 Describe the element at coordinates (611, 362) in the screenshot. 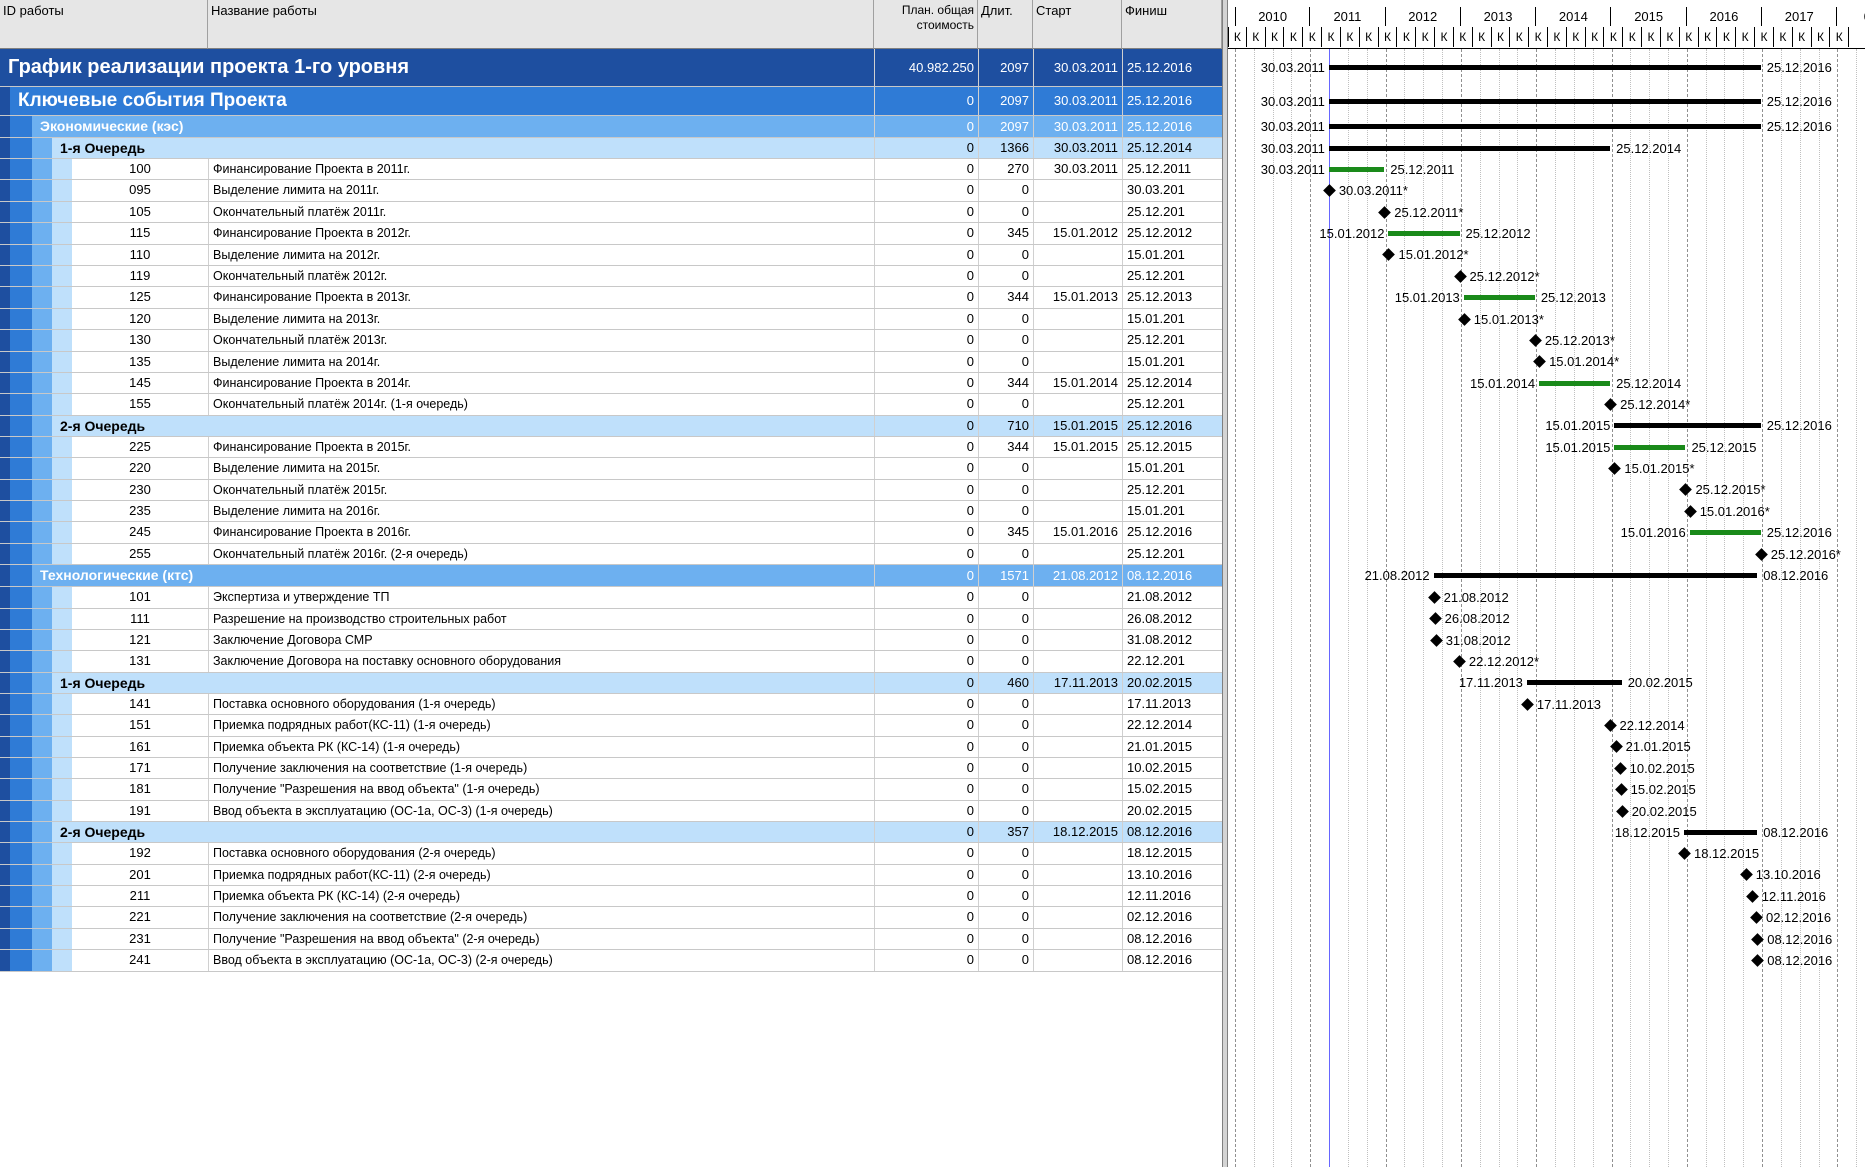

I see `table-row: 135 Выделение лимита на 2014г. 0 0 15.01.201` at that location.